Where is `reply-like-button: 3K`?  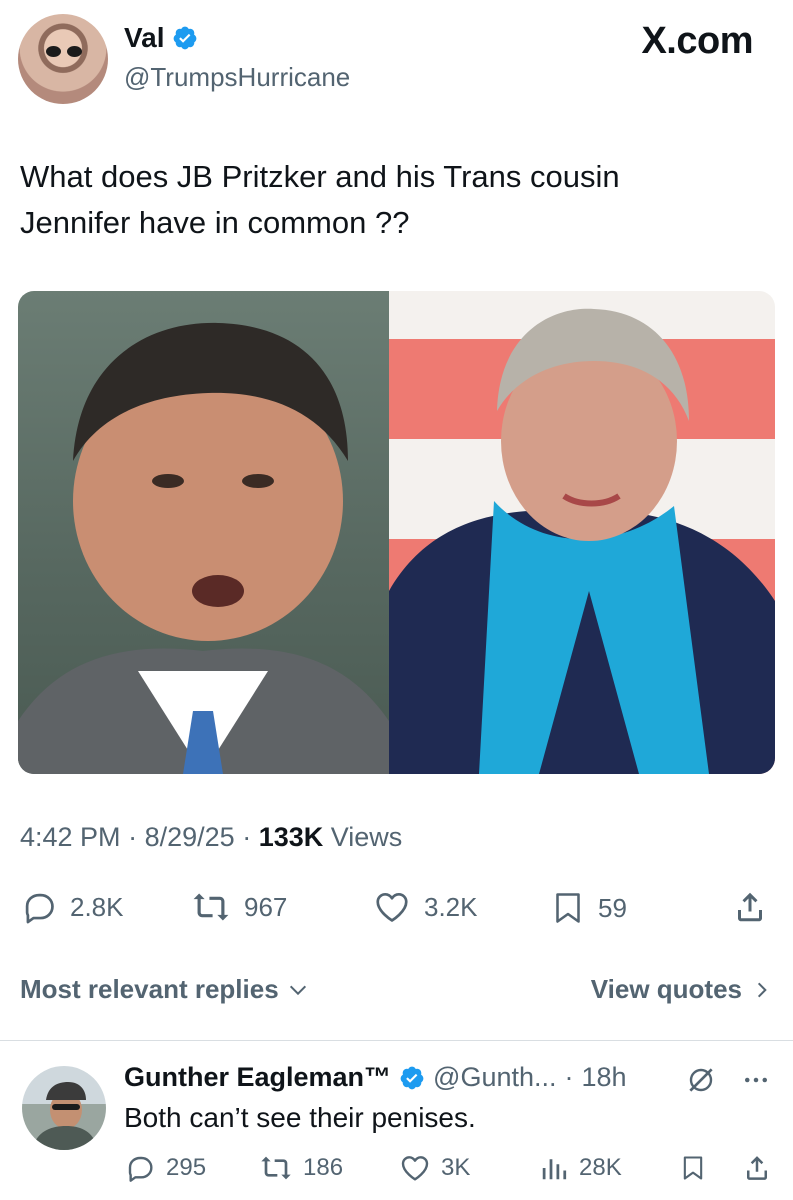 reply-like-button: 3K is located at coordinates (434, 1168).